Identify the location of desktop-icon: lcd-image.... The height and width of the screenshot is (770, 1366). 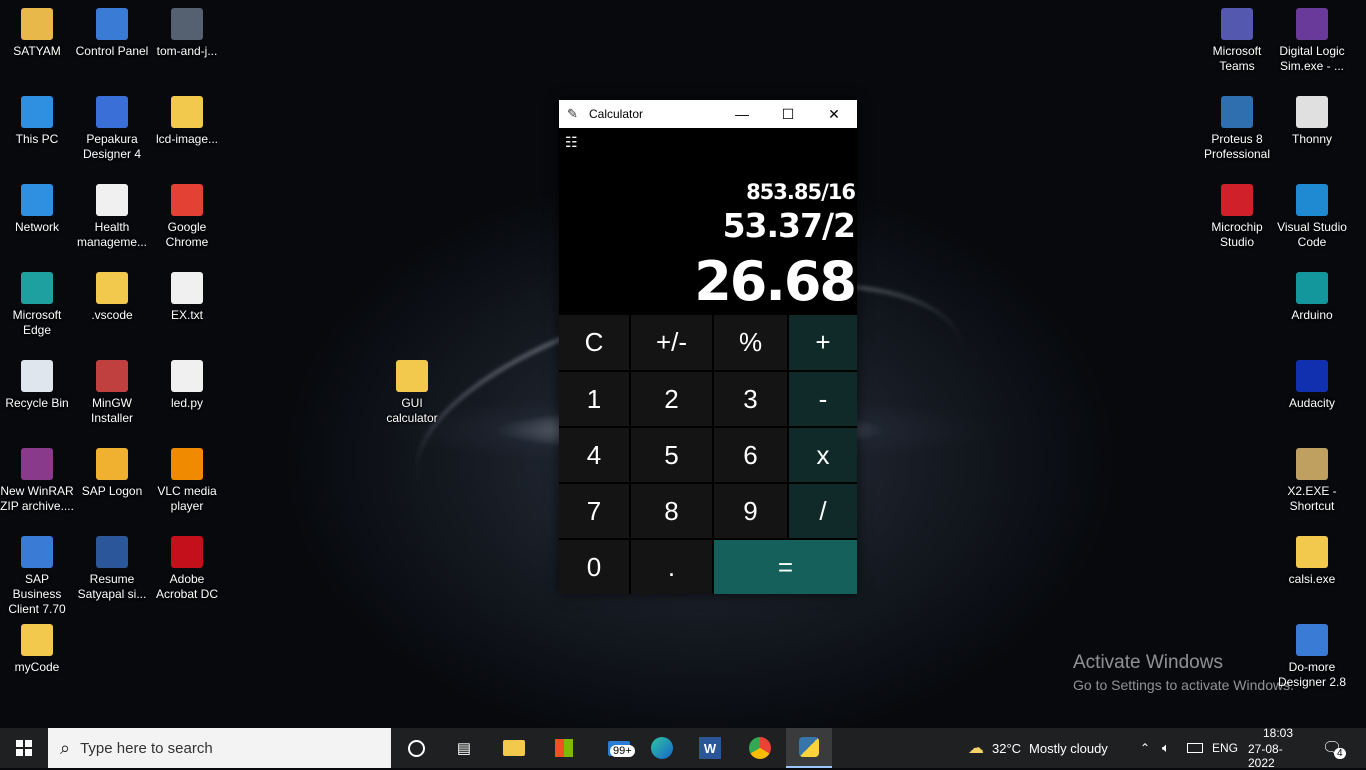
(187, 121).